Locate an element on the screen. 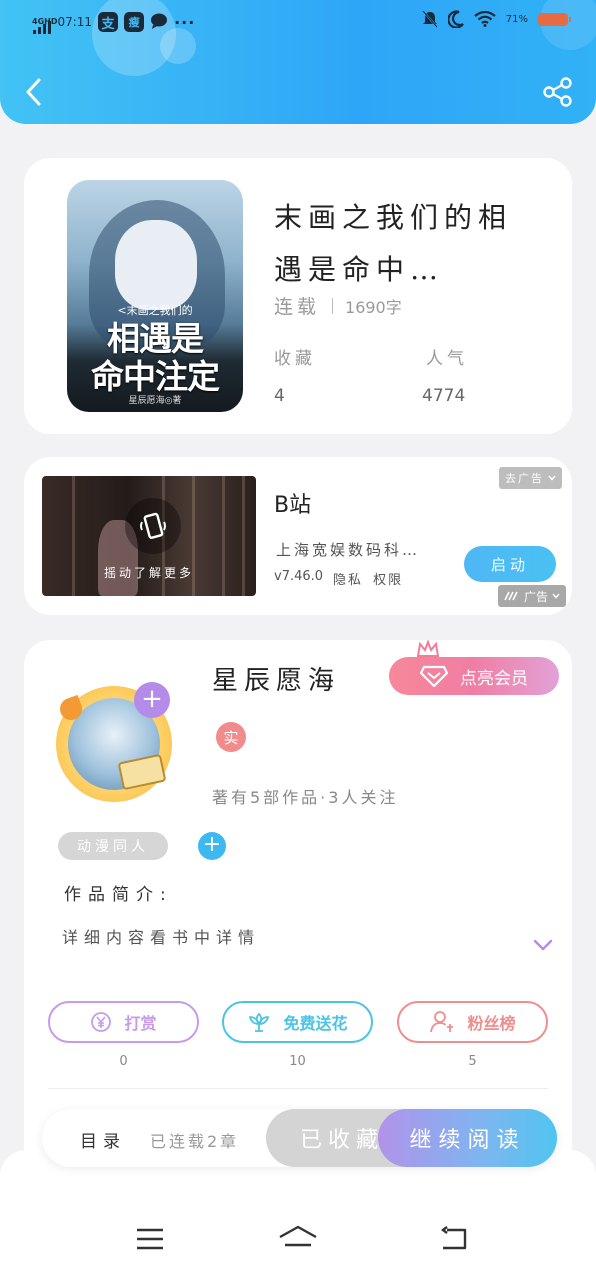  cover-title-line: 相遇是 is located at coordinates (155, 338).